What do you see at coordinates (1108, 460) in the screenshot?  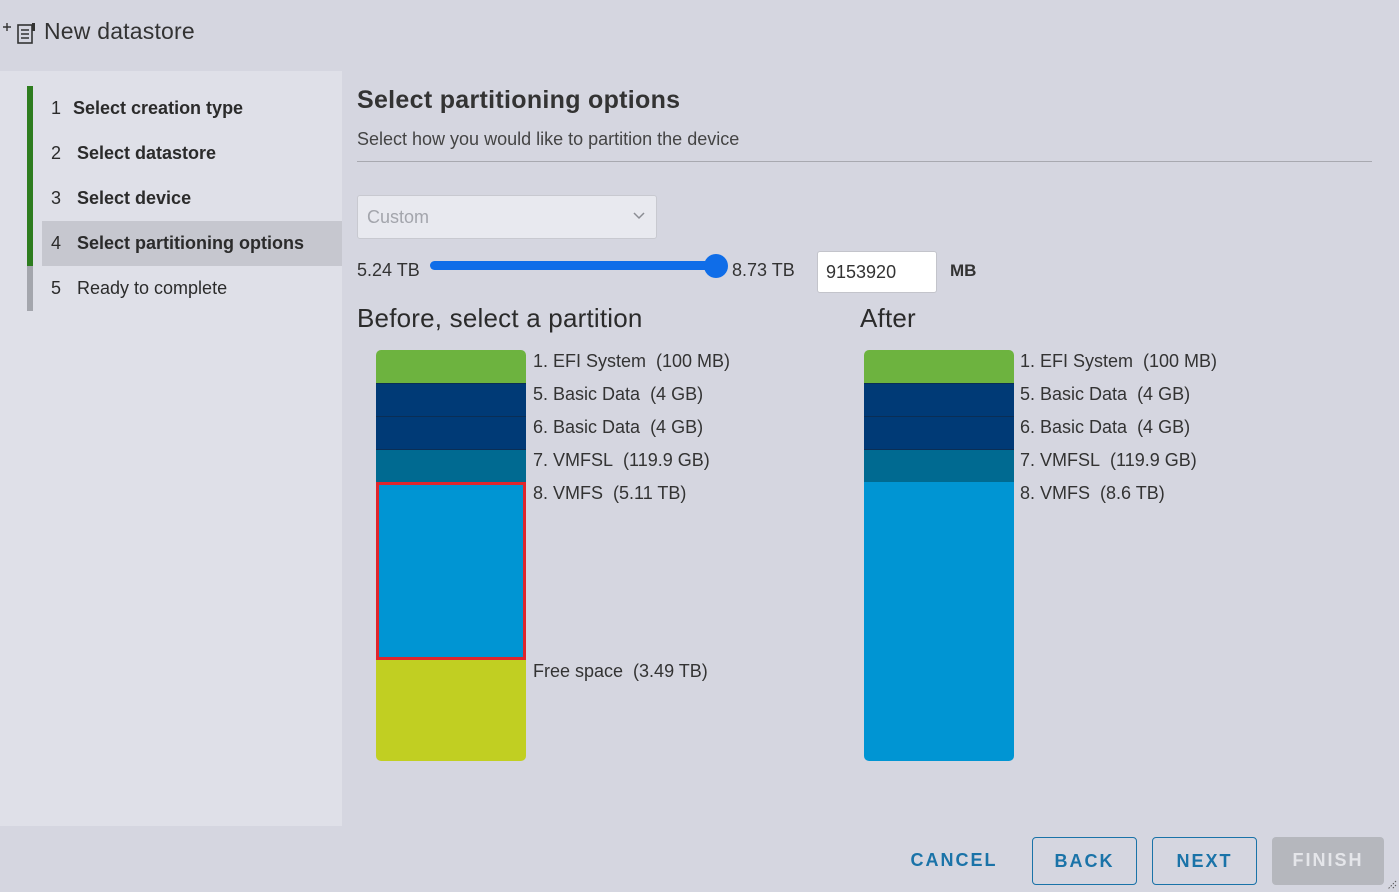 I see `after-label-vmfsl: 7. VMFSL (119.9 GB)` at bounding box center [1108, 460].